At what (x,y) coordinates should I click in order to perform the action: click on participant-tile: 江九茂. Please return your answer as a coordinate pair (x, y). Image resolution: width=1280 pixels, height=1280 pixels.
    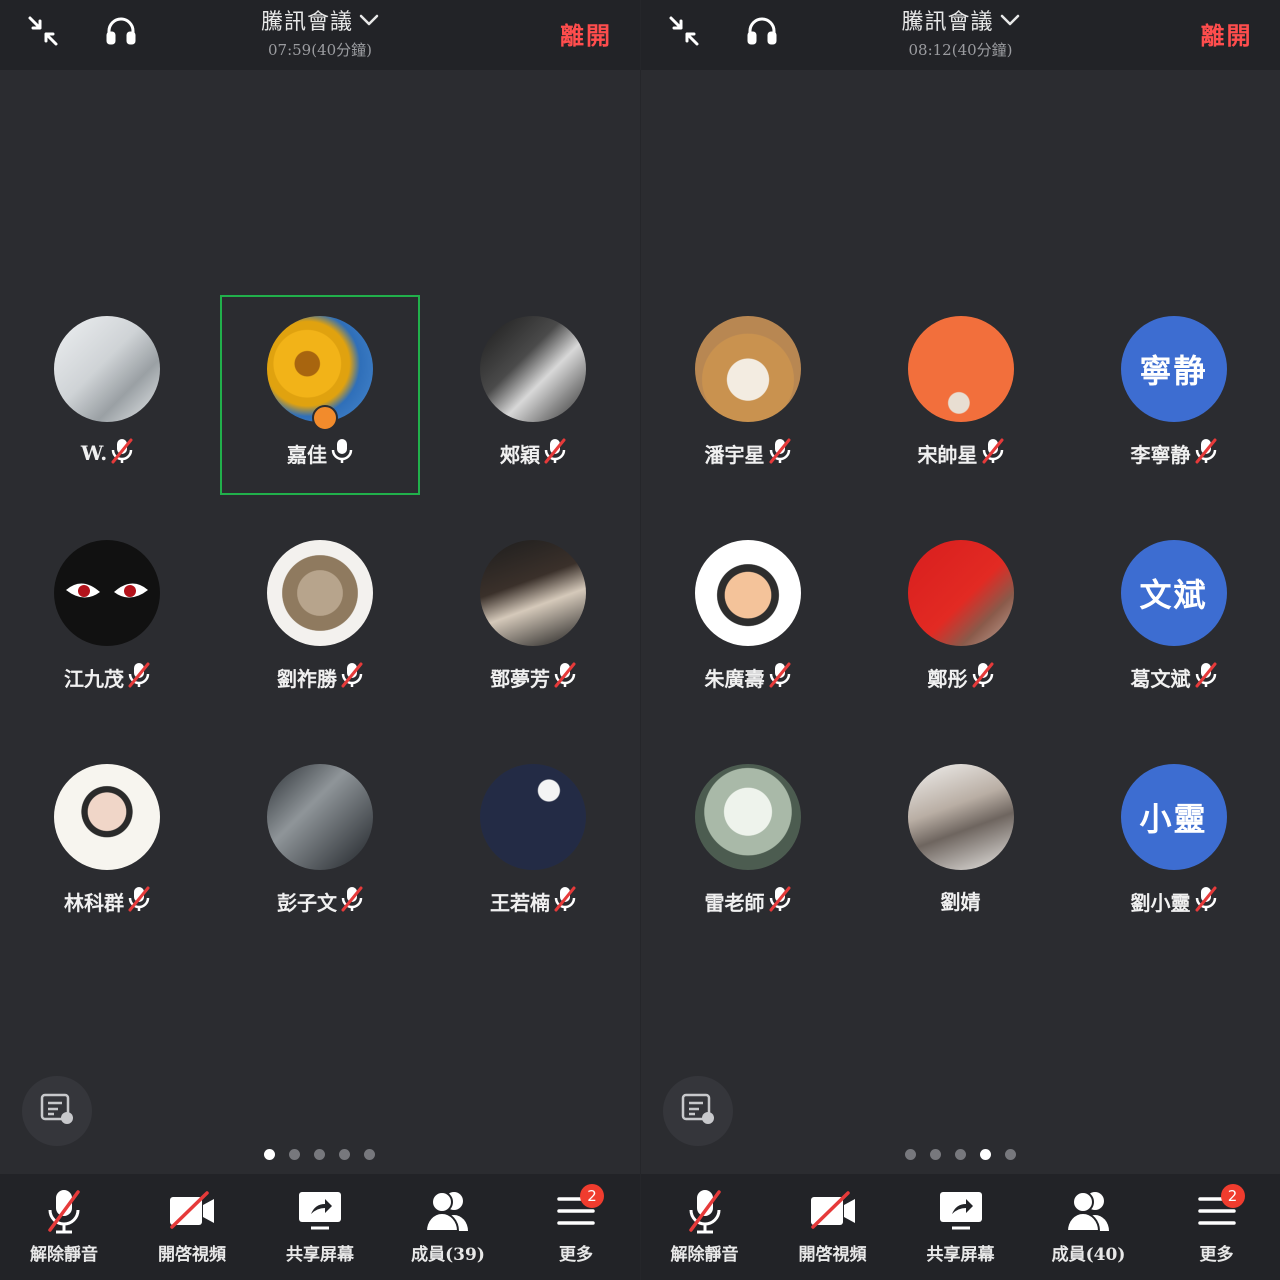
    Looking at the image, I should click on (107, 640).